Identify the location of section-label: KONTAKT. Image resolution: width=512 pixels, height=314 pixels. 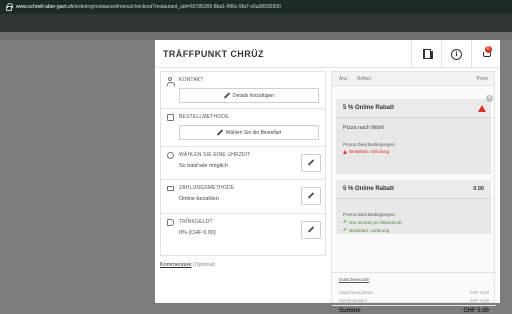
(191, 80).